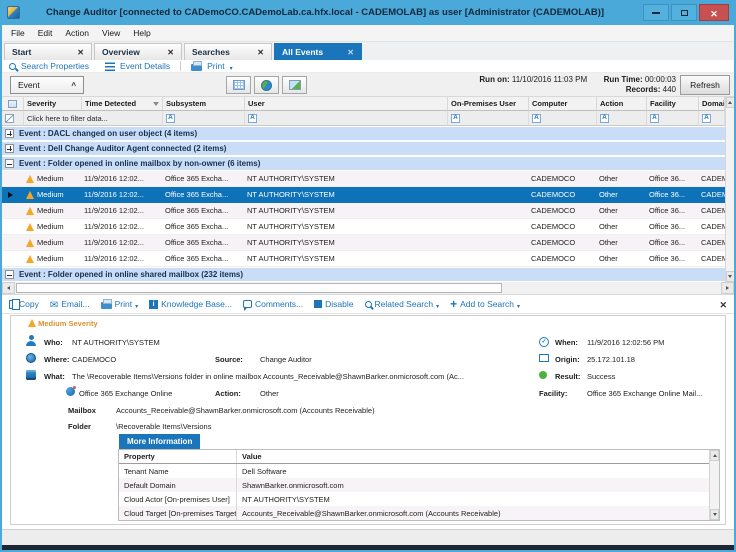 The width and height of the screenshot is (736, 552). I want to click on property-name: Tenant Name, so click(178, 471).